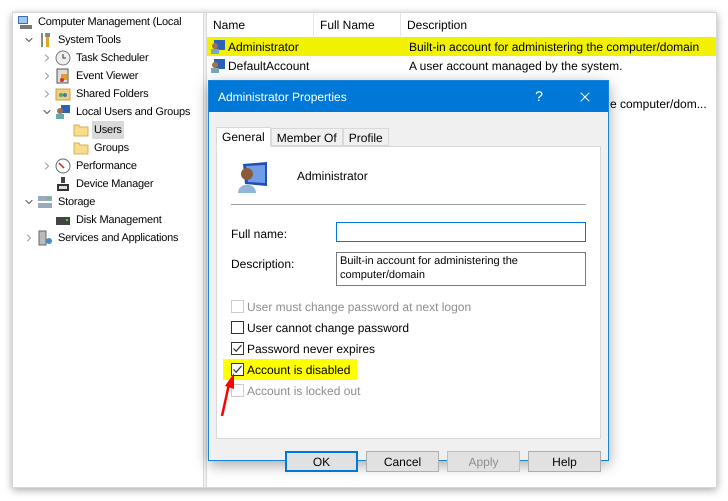  I want to click on full-name-field, so click(461, 232).